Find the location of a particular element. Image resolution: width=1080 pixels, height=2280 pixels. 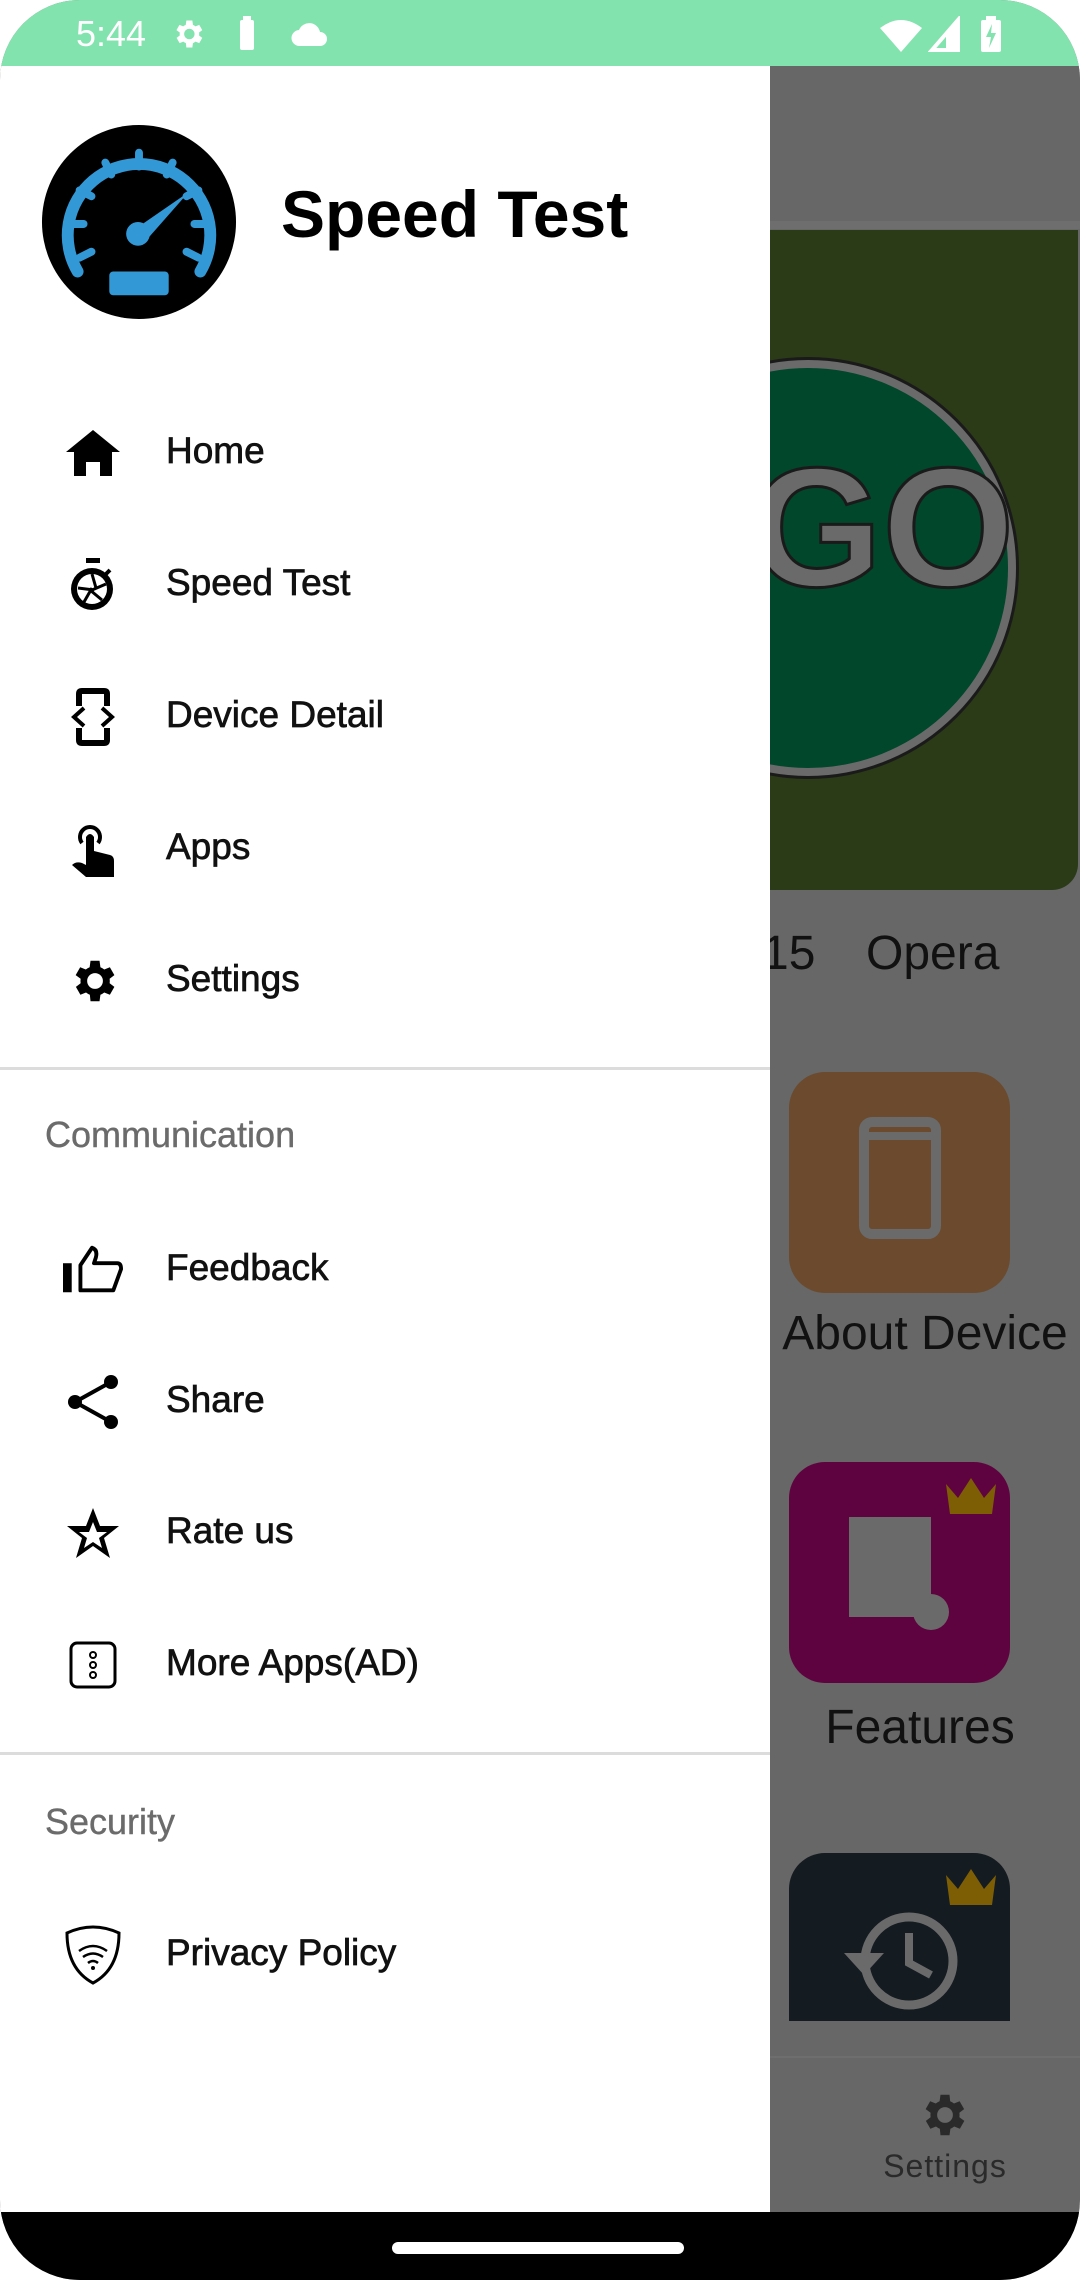

about-device-label: About Device is located at coordinates (925, 1333).